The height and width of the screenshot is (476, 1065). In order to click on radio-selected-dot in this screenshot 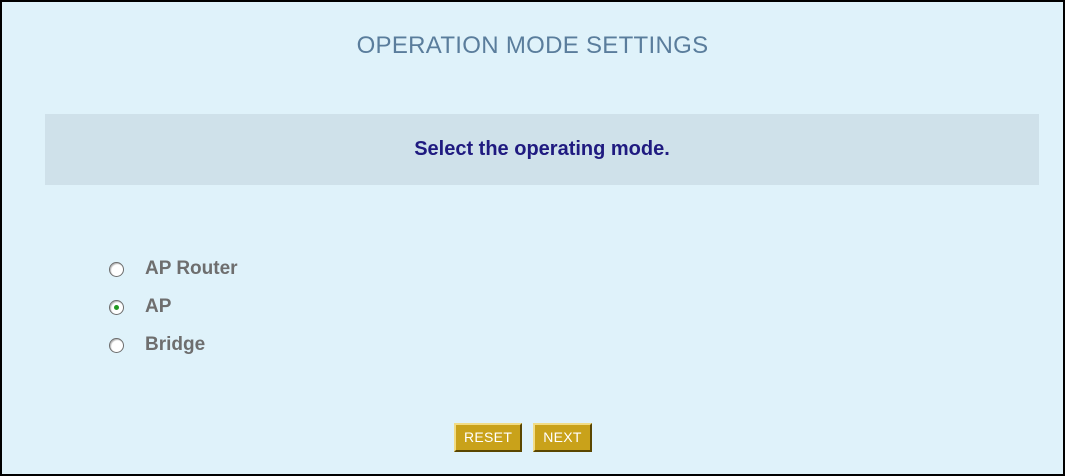, I will do `click(116, 307)`.